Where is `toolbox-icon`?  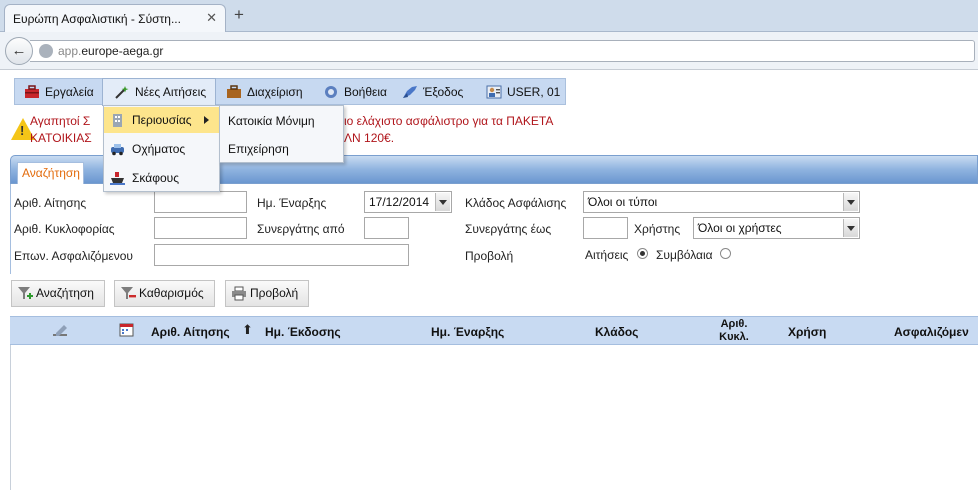
toolbox-icon is located at coordinates (32, 91).